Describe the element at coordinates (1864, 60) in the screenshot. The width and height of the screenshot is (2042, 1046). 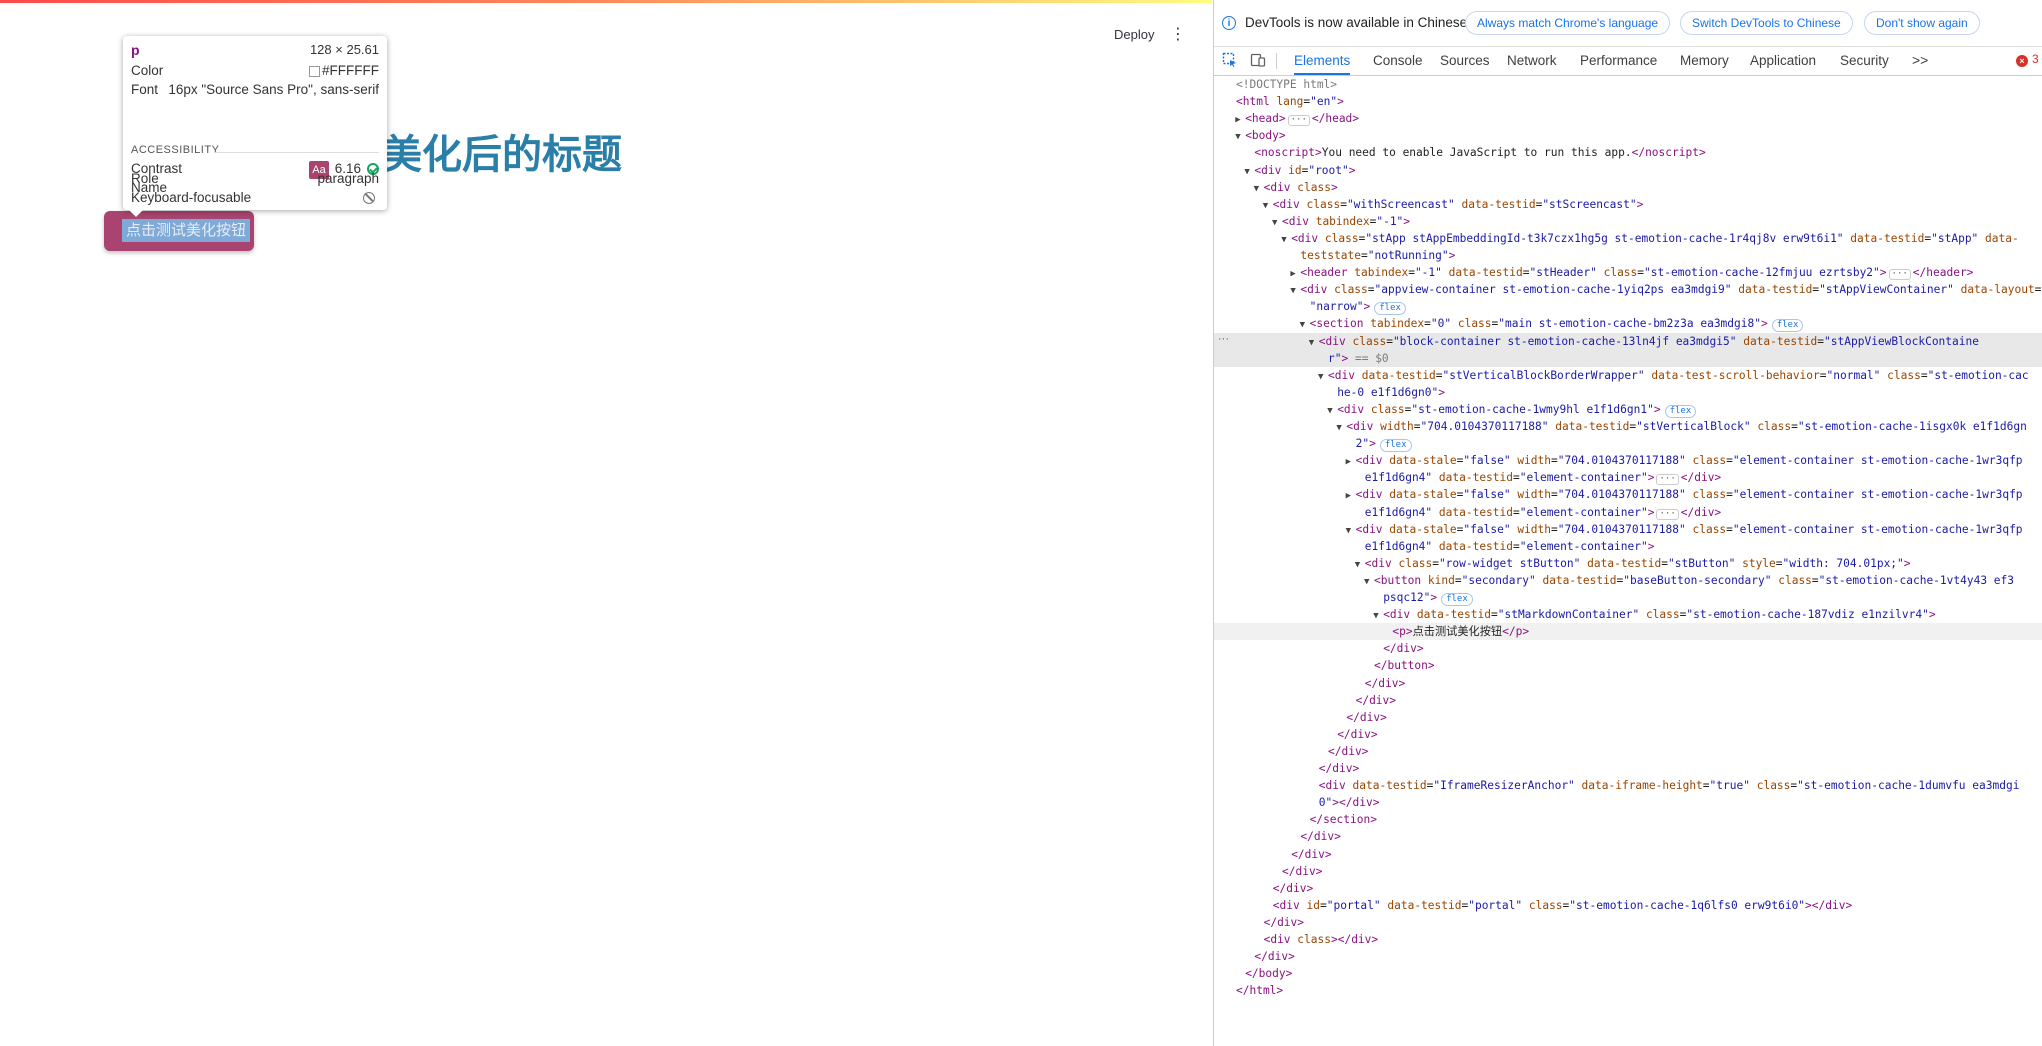
I see `tab-security: Security` at that location.